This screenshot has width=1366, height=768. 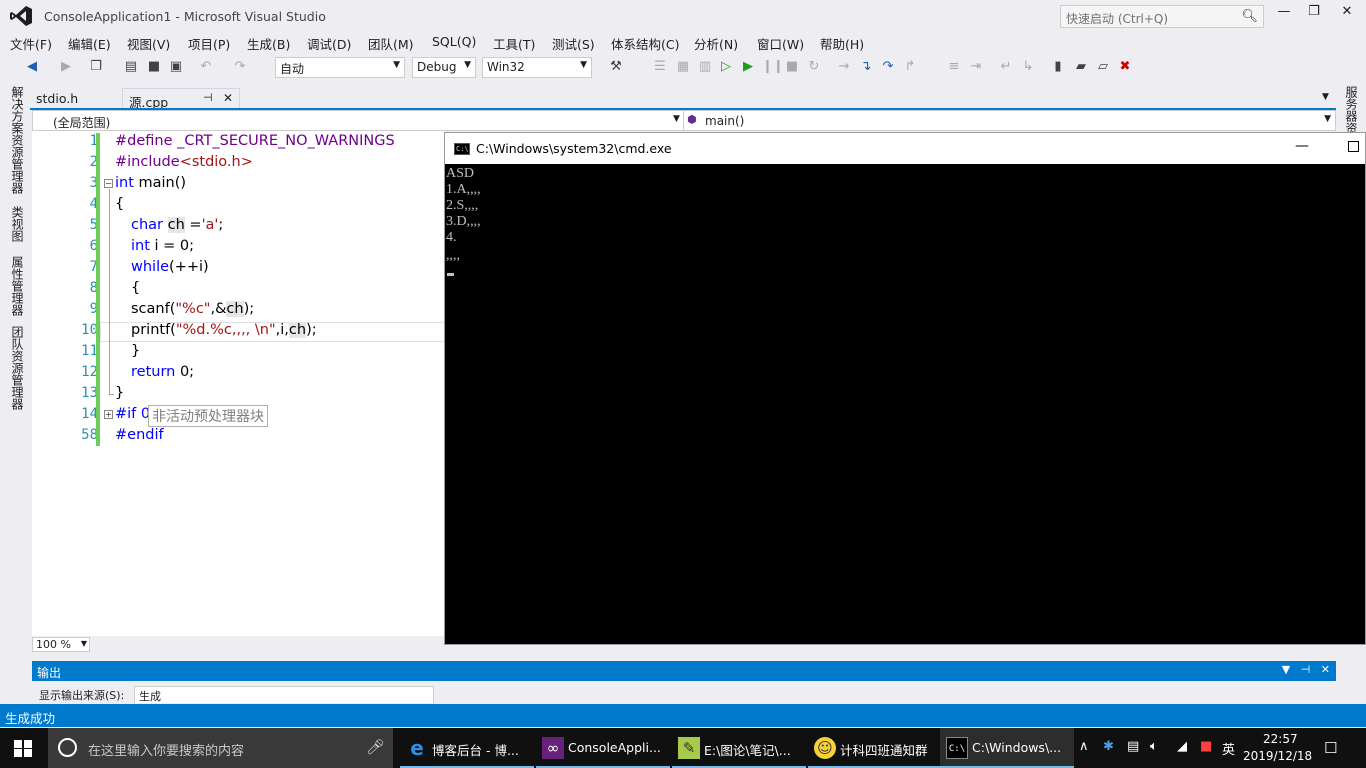 I want to click on attach-icon: ⚒, so click(x=616, y=67).